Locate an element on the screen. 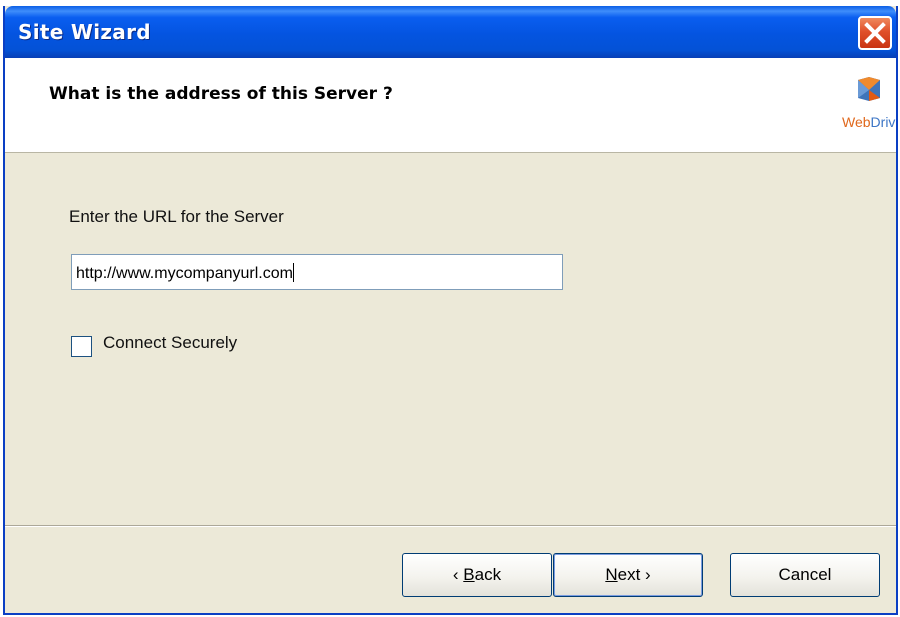 This screenshot has width=900, height=617. back-button: ‹ Back is located at coordinates (477, 575).